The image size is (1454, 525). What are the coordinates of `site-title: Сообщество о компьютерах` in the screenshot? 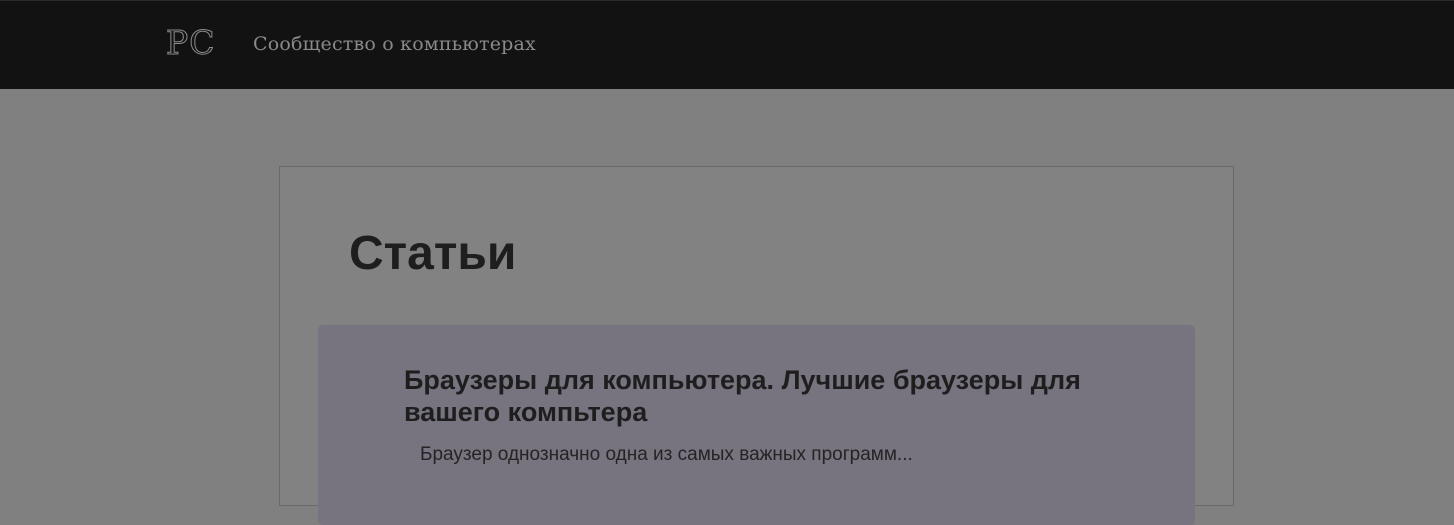 It's located at (394, 44).